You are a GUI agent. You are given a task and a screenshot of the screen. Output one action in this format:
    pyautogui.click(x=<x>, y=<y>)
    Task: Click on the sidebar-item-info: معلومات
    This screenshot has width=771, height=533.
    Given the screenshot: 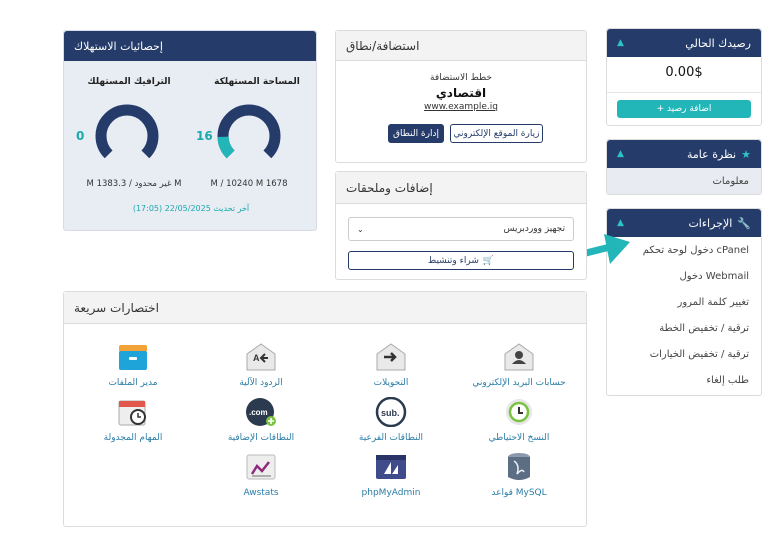 What is the action you would take?
    pyautogui.click(x=684, y=181)
    